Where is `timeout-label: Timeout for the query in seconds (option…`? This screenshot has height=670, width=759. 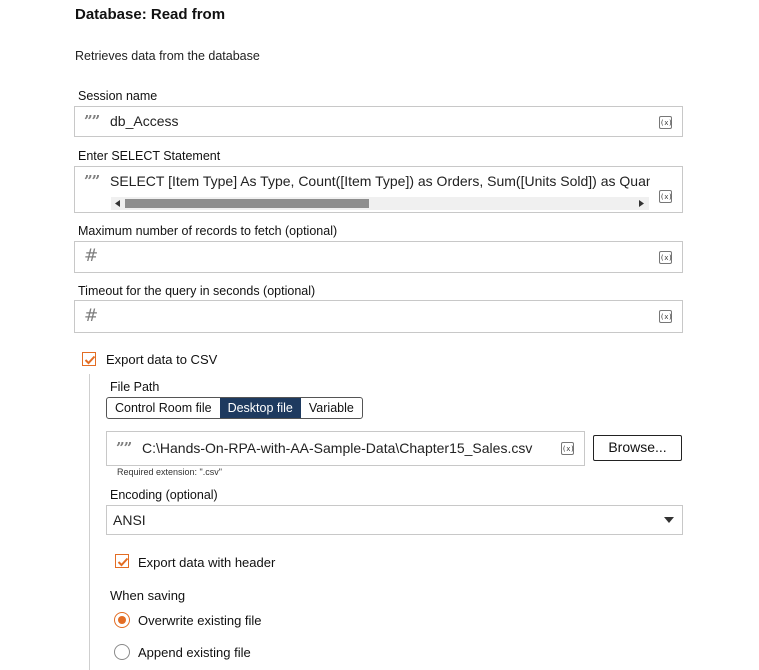
timeout-label: Timeout for the query in seconds (option… is located at coordinates (197, 291).